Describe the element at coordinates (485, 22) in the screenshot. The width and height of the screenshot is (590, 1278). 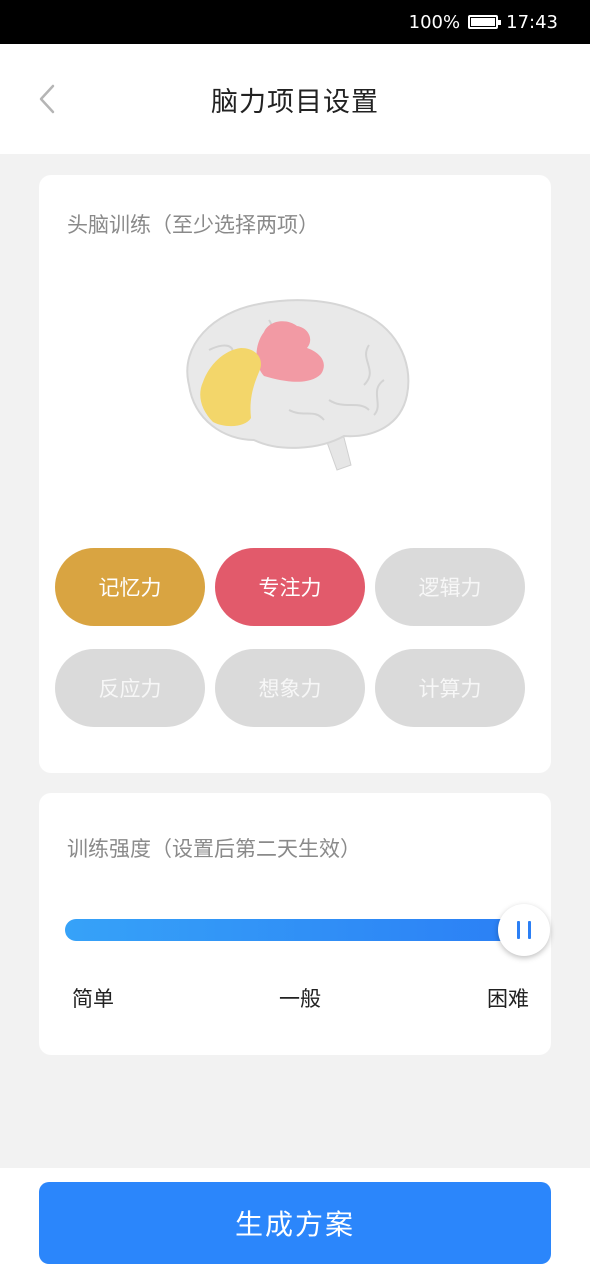
I see `battery-icon` at that location.